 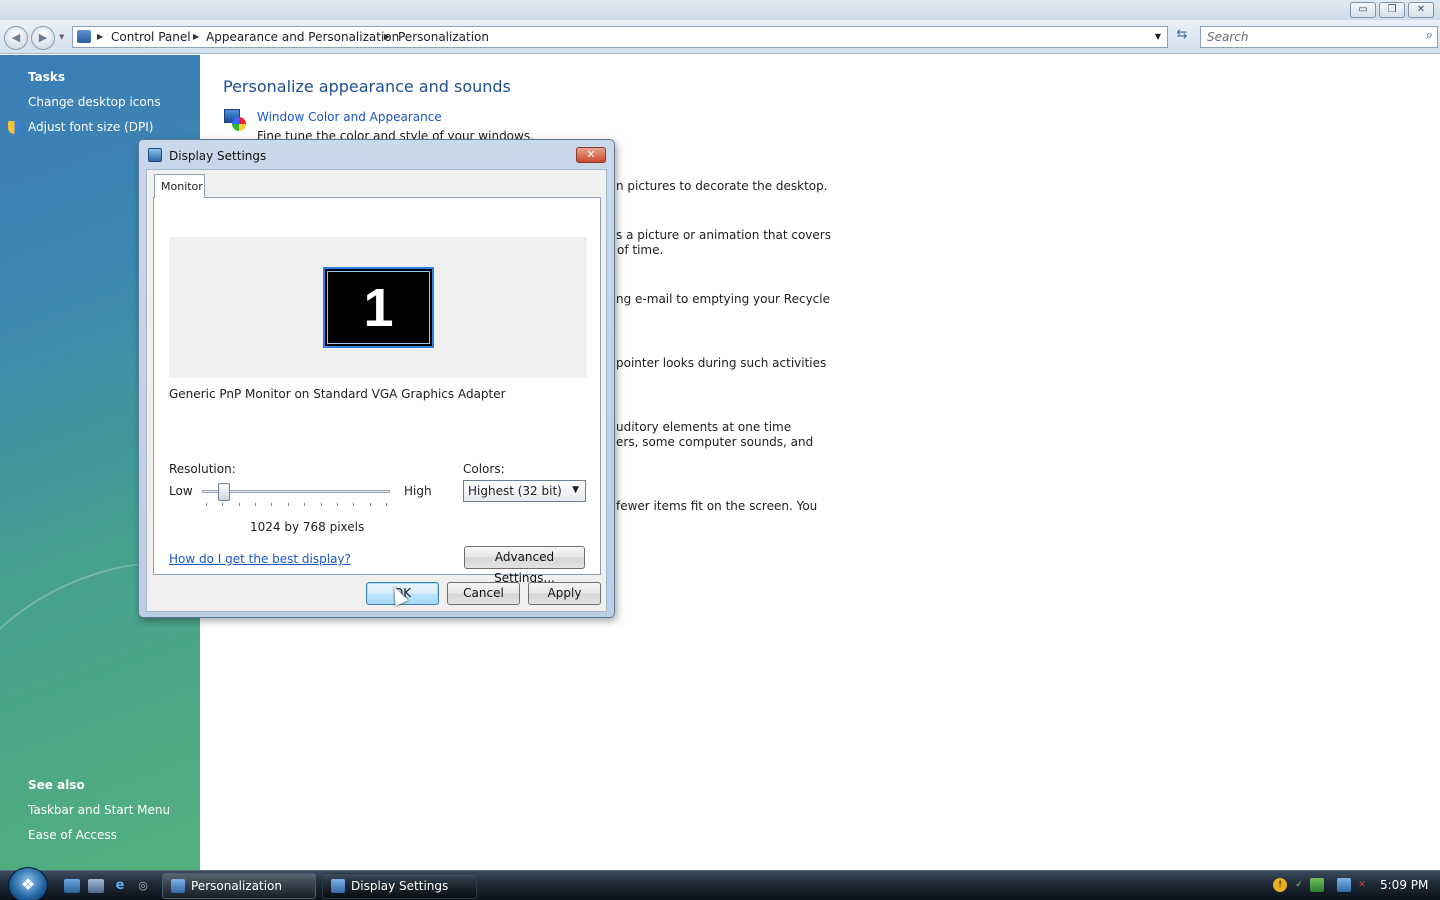 What do you see at coordinates (236, 886) in the screenshot?
I see `taskbar-item-label: Personalization` at bounding box center [236, 886].